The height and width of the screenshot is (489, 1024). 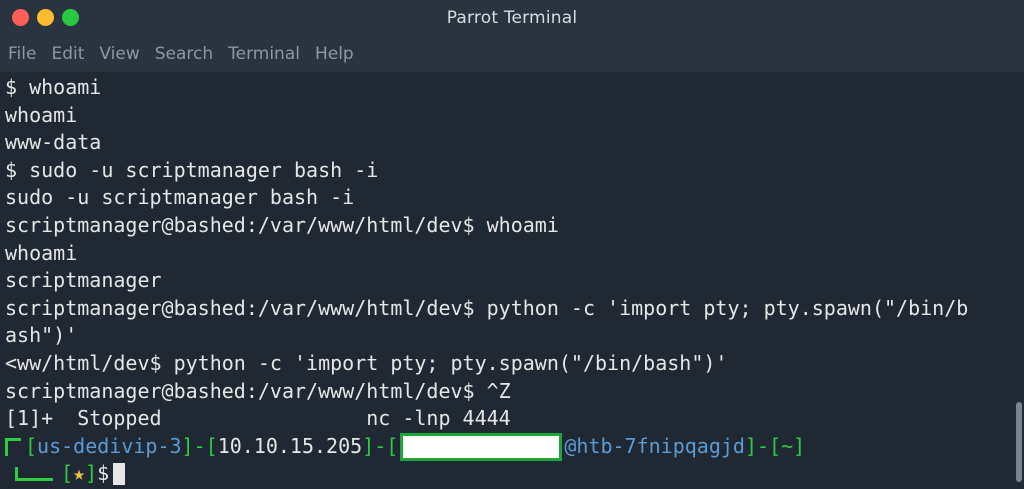 What do you see at coordinates (53, 87) in the screenshot?
I see `terminal-line: $ whoami` at bounding box center [53, 87].